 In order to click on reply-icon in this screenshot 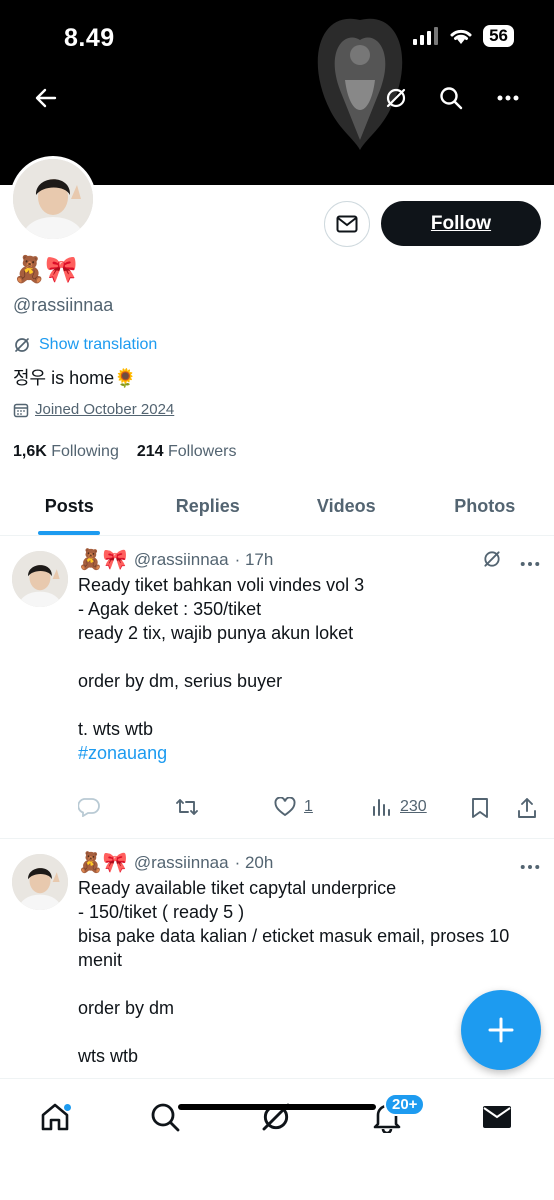, I will do `click(89, 807)`.